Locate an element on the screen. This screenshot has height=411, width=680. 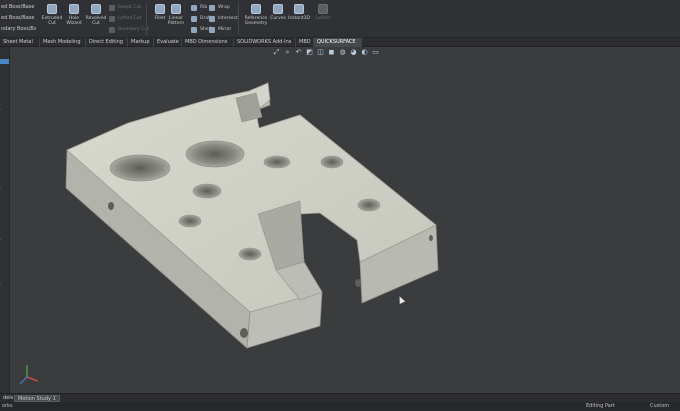
reference-geometry-icon is located at coordinates (256, 9).